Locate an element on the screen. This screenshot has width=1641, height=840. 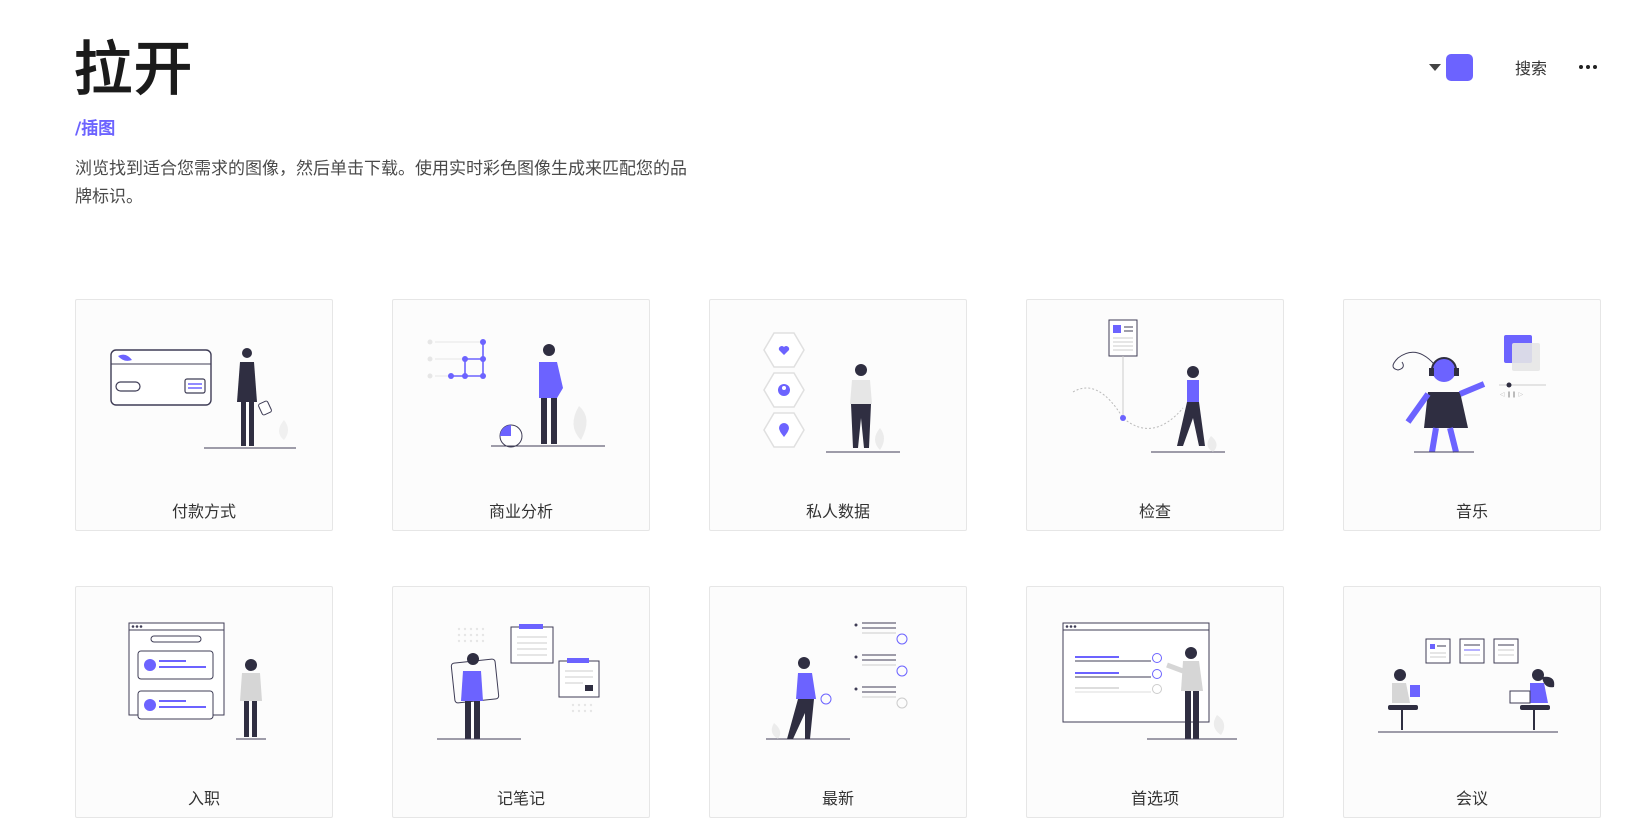
toolbar: 搜索 is located at coordinates (1512, 67).